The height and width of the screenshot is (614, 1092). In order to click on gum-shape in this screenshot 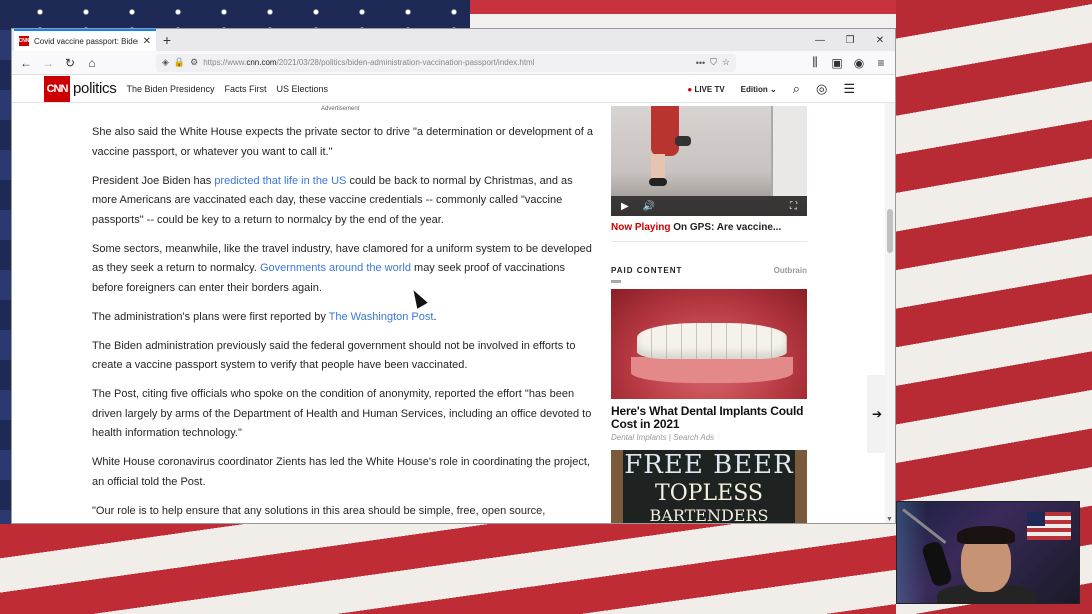, I will do `click(712, 370)`.